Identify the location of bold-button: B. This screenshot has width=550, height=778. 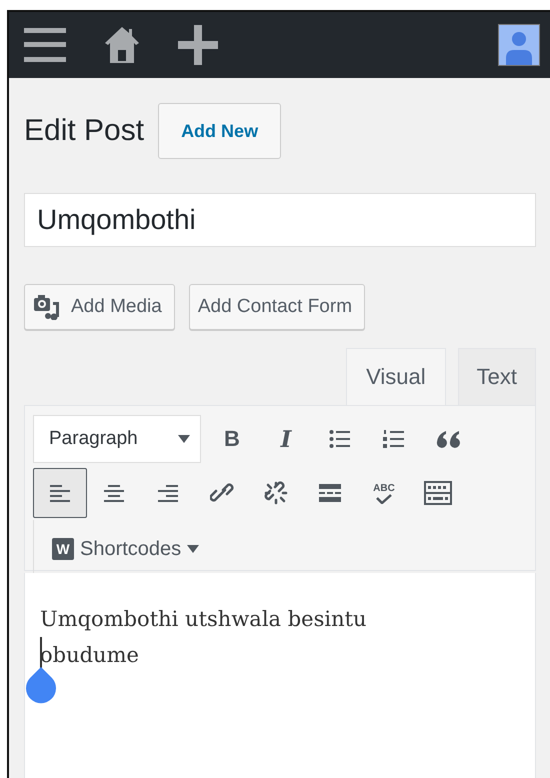
(232, 439).